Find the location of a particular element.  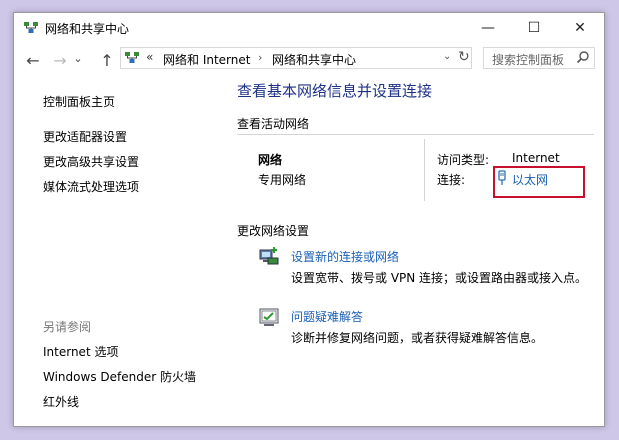

close-button: ✕ is located at coordinates (580, 28).